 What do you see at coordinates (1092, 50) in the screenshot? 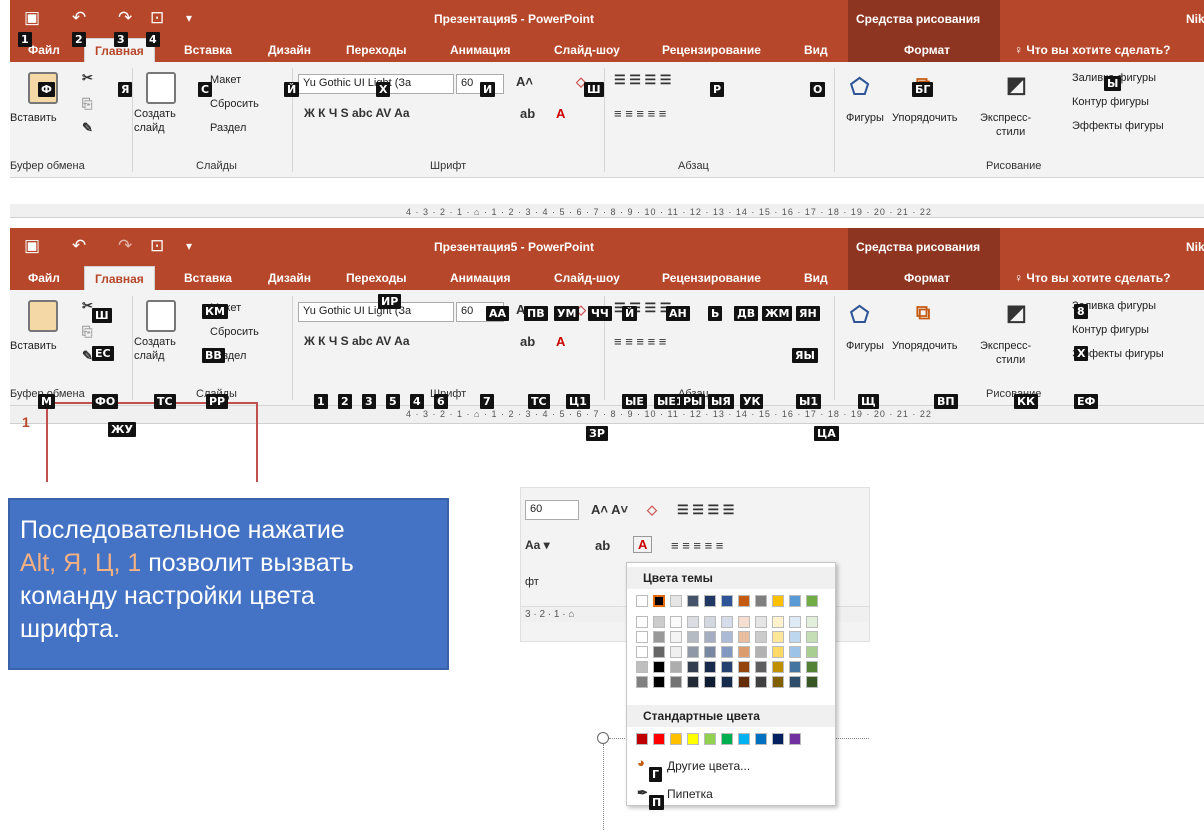
I see `tell-me-box: ♀ Что вы хотите сделать?` at bounding box center [1092, 50].